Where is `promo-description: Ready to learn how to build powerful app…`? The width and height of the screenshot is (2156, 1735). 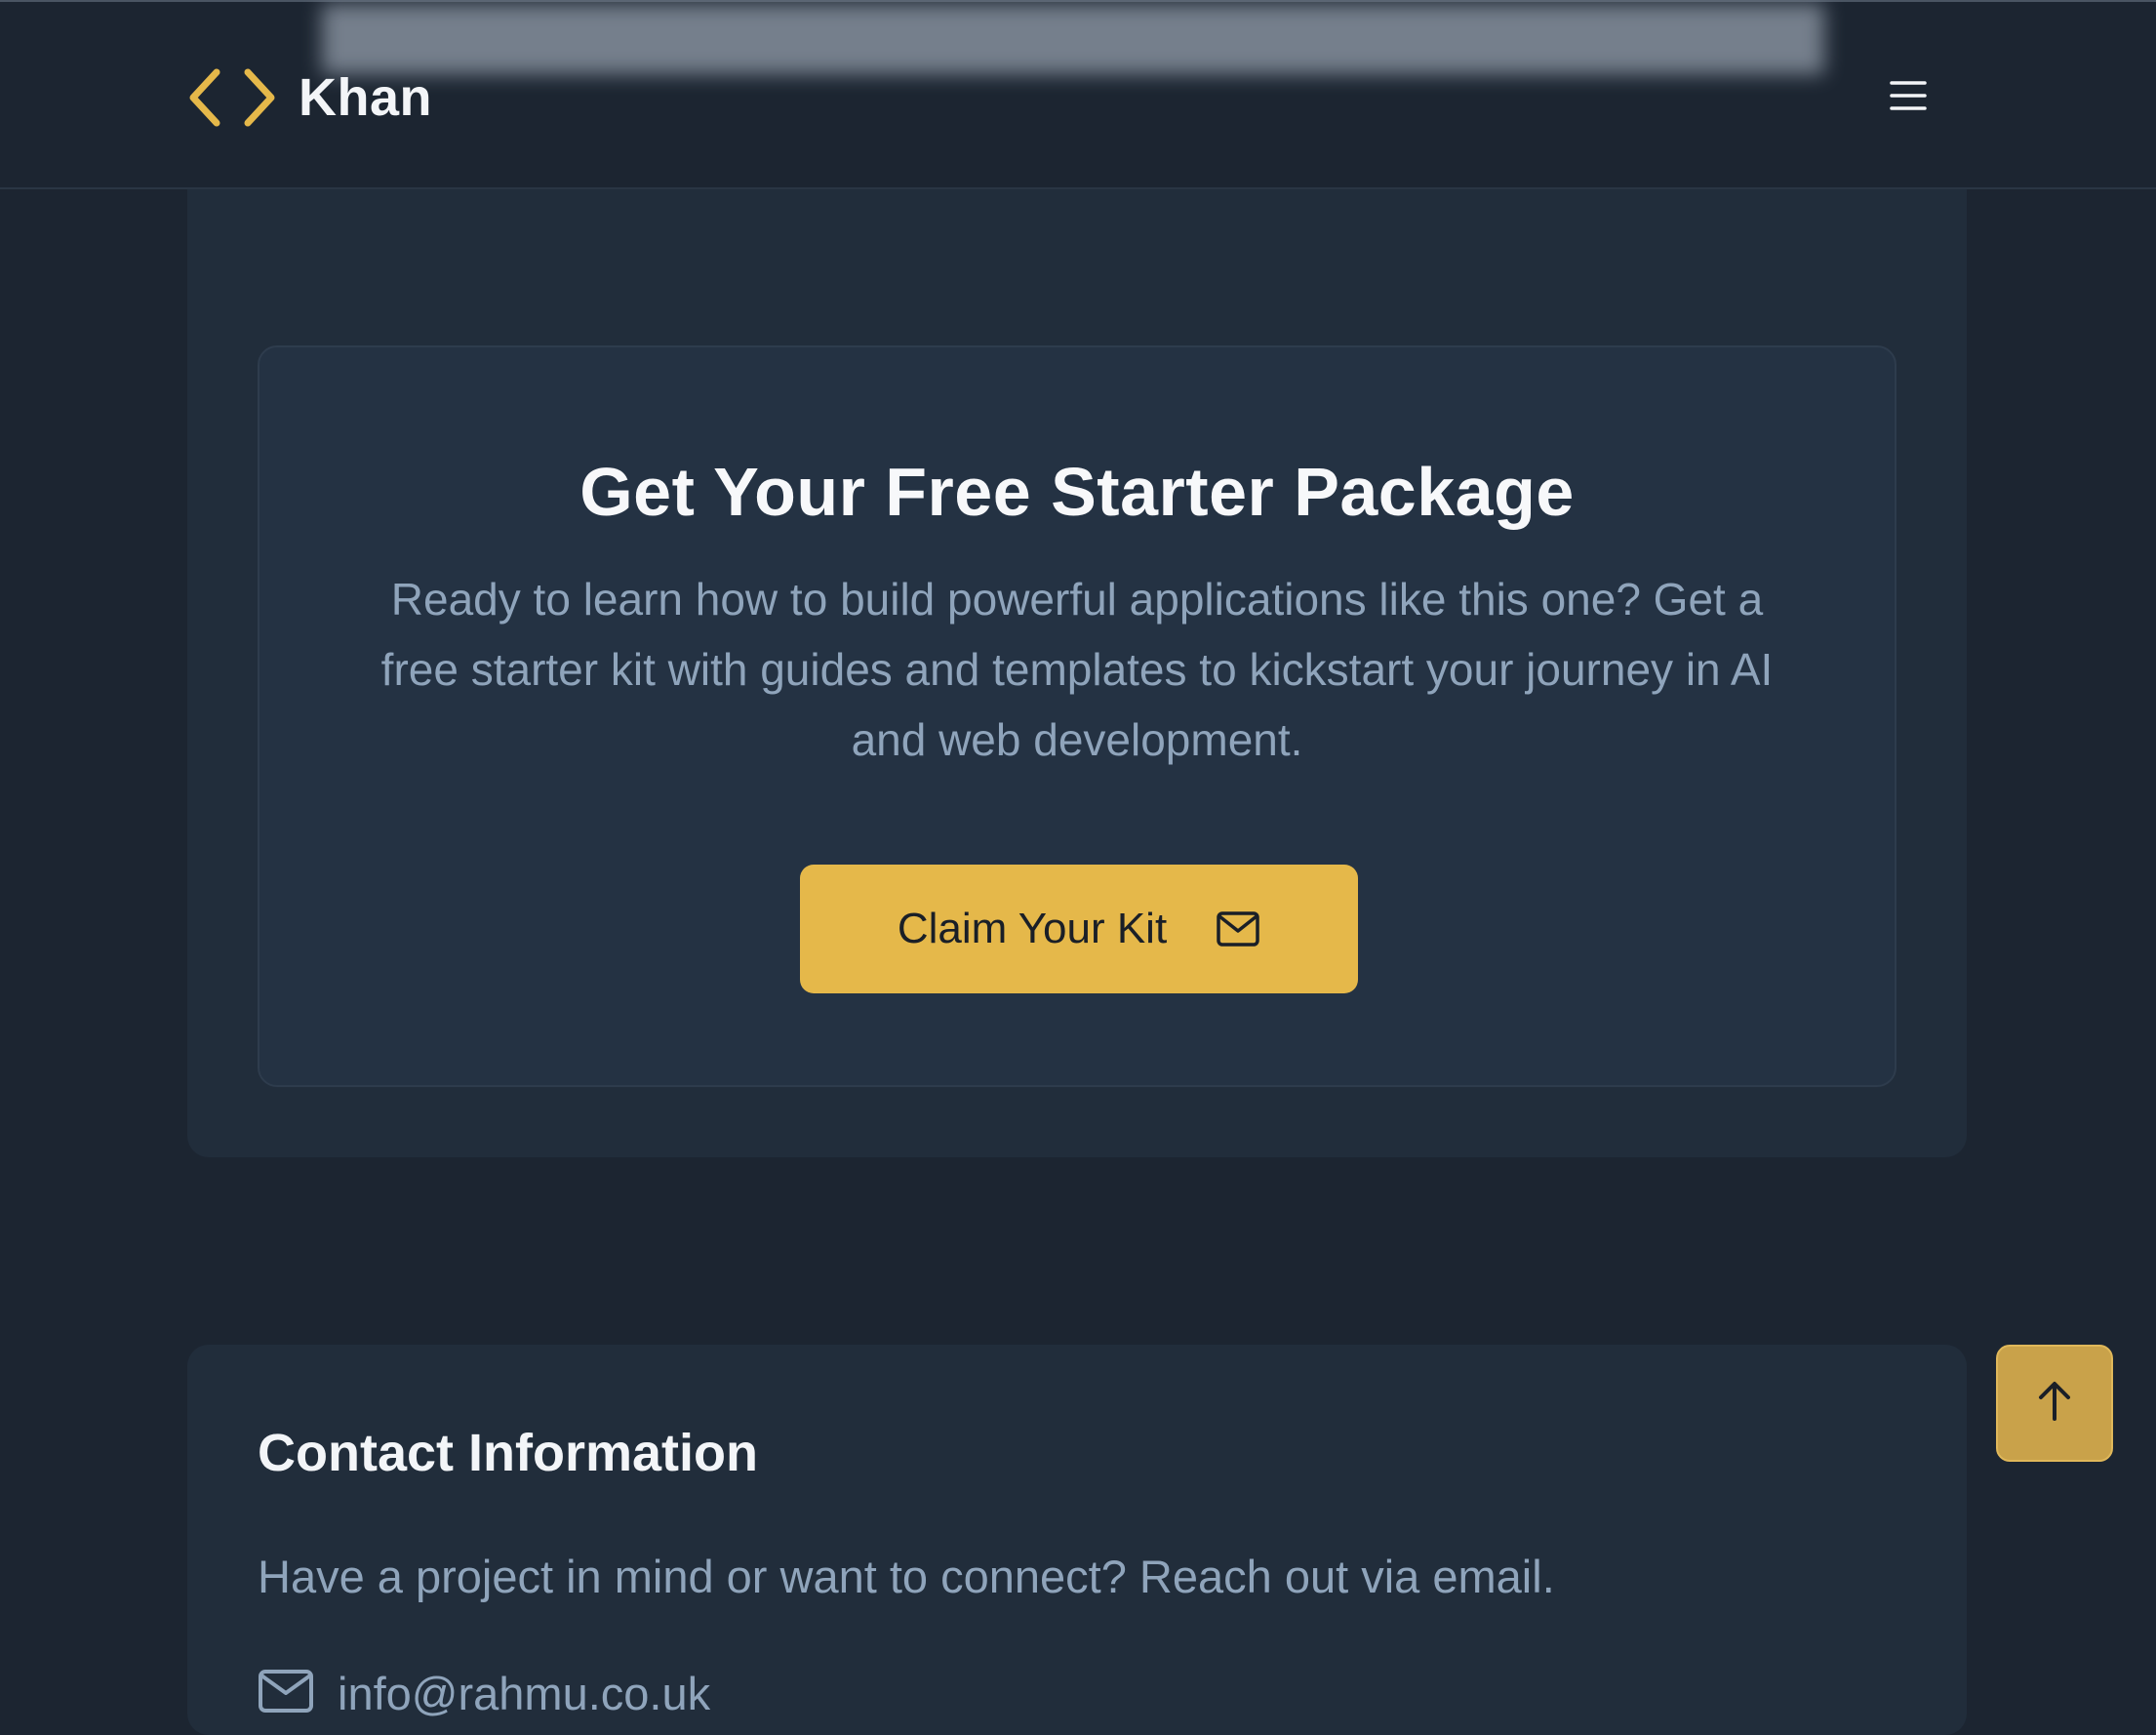
promo-description: Ready to learn how to build powerful app… is located at coordinates (1077, 669).